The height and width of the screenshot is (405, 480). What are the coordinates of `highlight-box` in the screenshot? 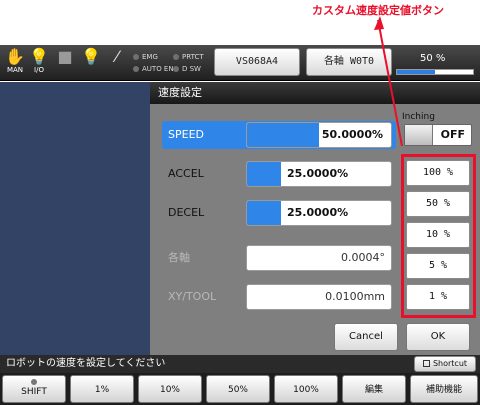 It's located at (438, 236).